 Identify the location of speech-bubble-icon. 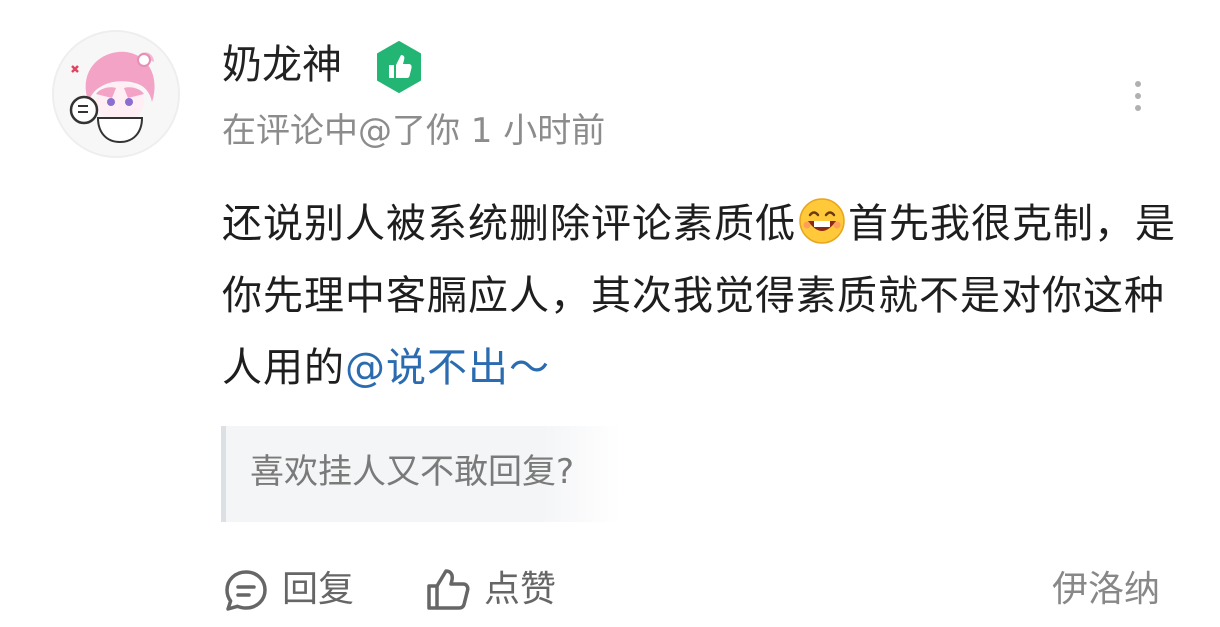
(246, 590).